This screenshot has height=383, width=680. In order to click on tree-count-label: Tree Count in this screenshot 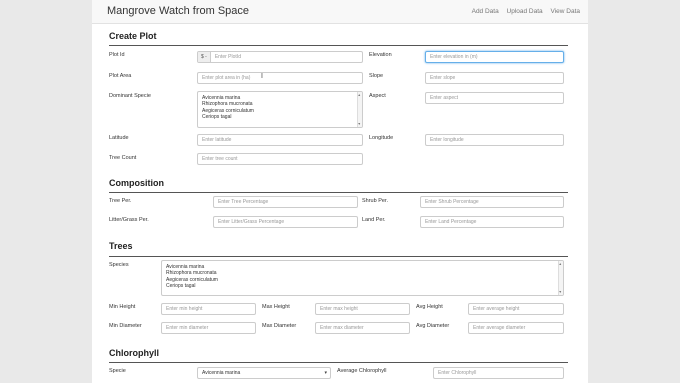, I will do `click(123, 158)`.